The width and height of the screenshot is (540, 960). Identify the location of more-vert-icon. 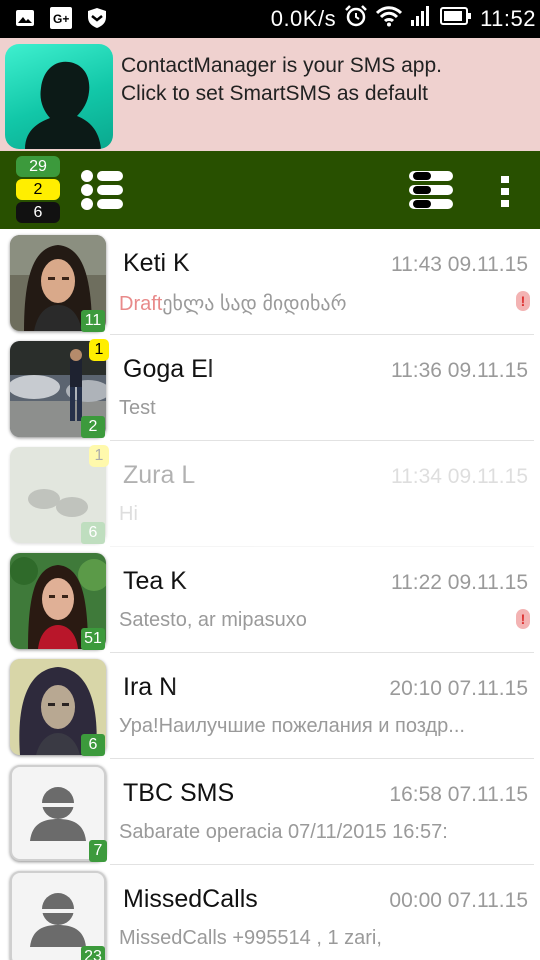
(505, 191).